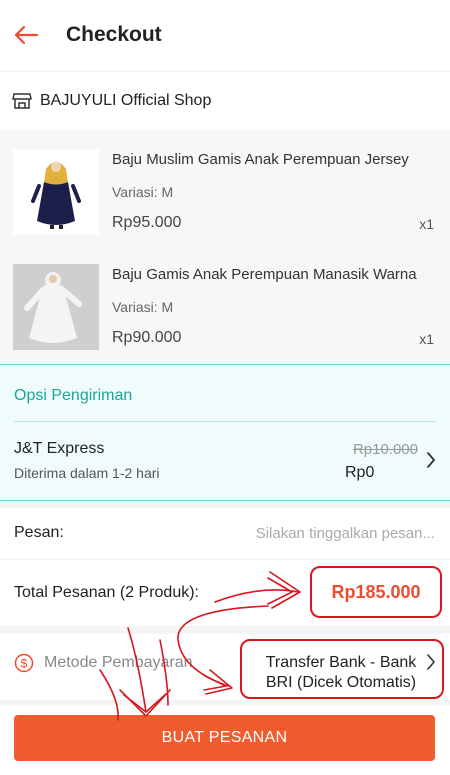 The width and height of the screenshot is (450, 775). I want to click on delivery-eta: Diterima dalam 1-2 hari, so click(87, 473).